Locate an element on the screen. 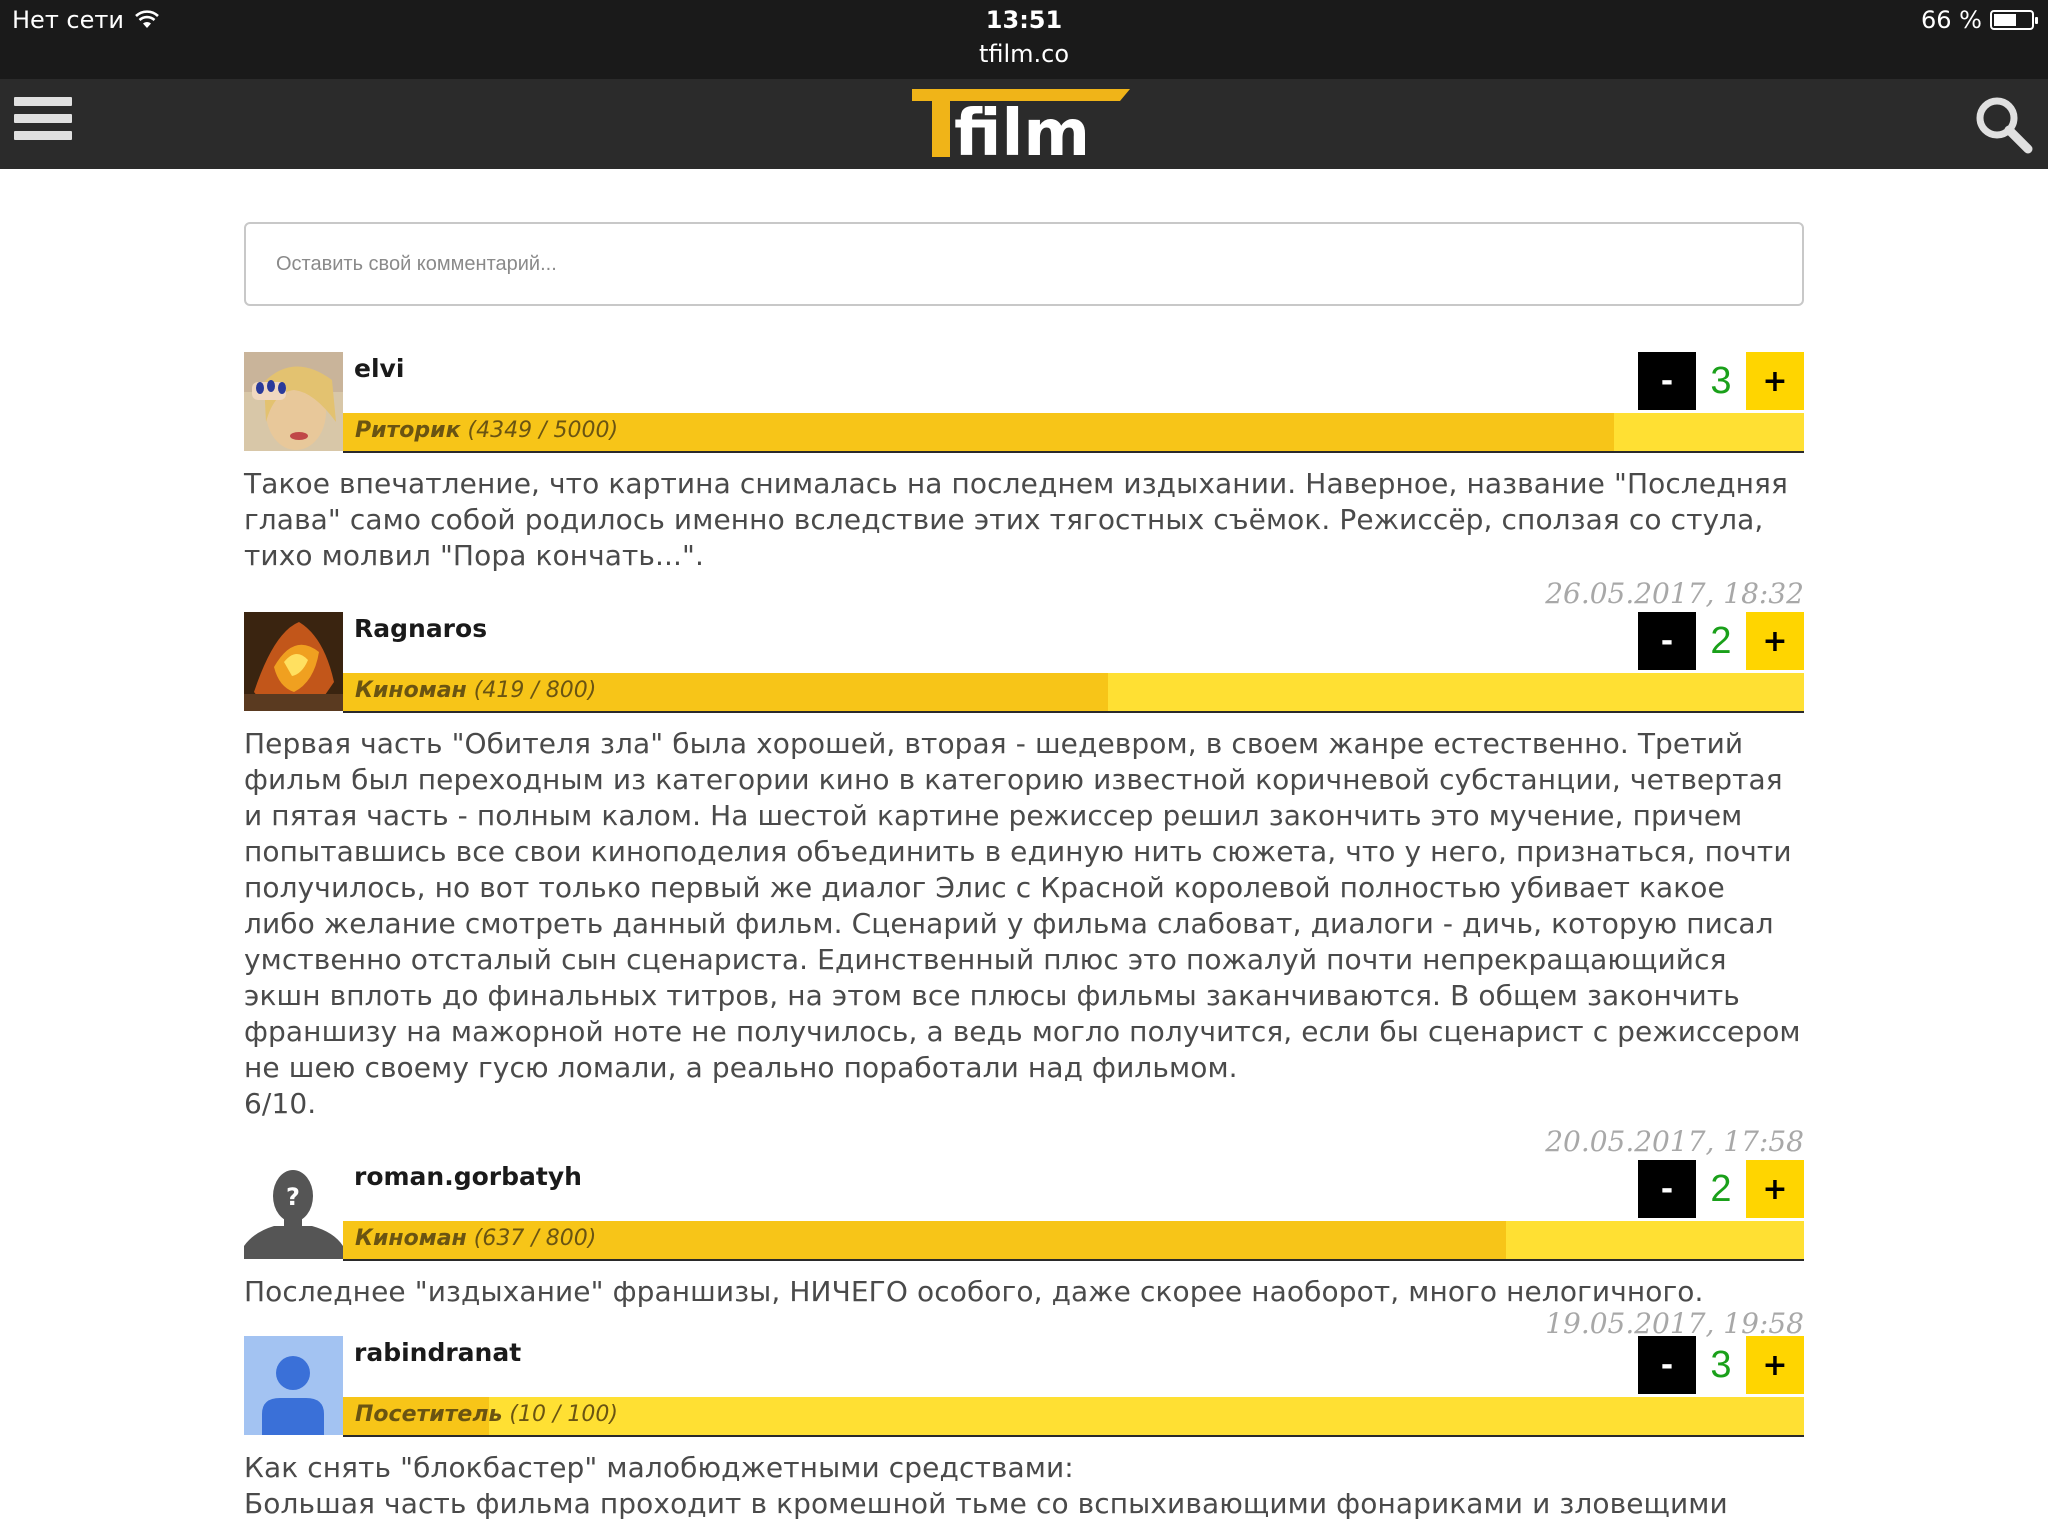  svg-text: film is located at coordinates (1022, 130).